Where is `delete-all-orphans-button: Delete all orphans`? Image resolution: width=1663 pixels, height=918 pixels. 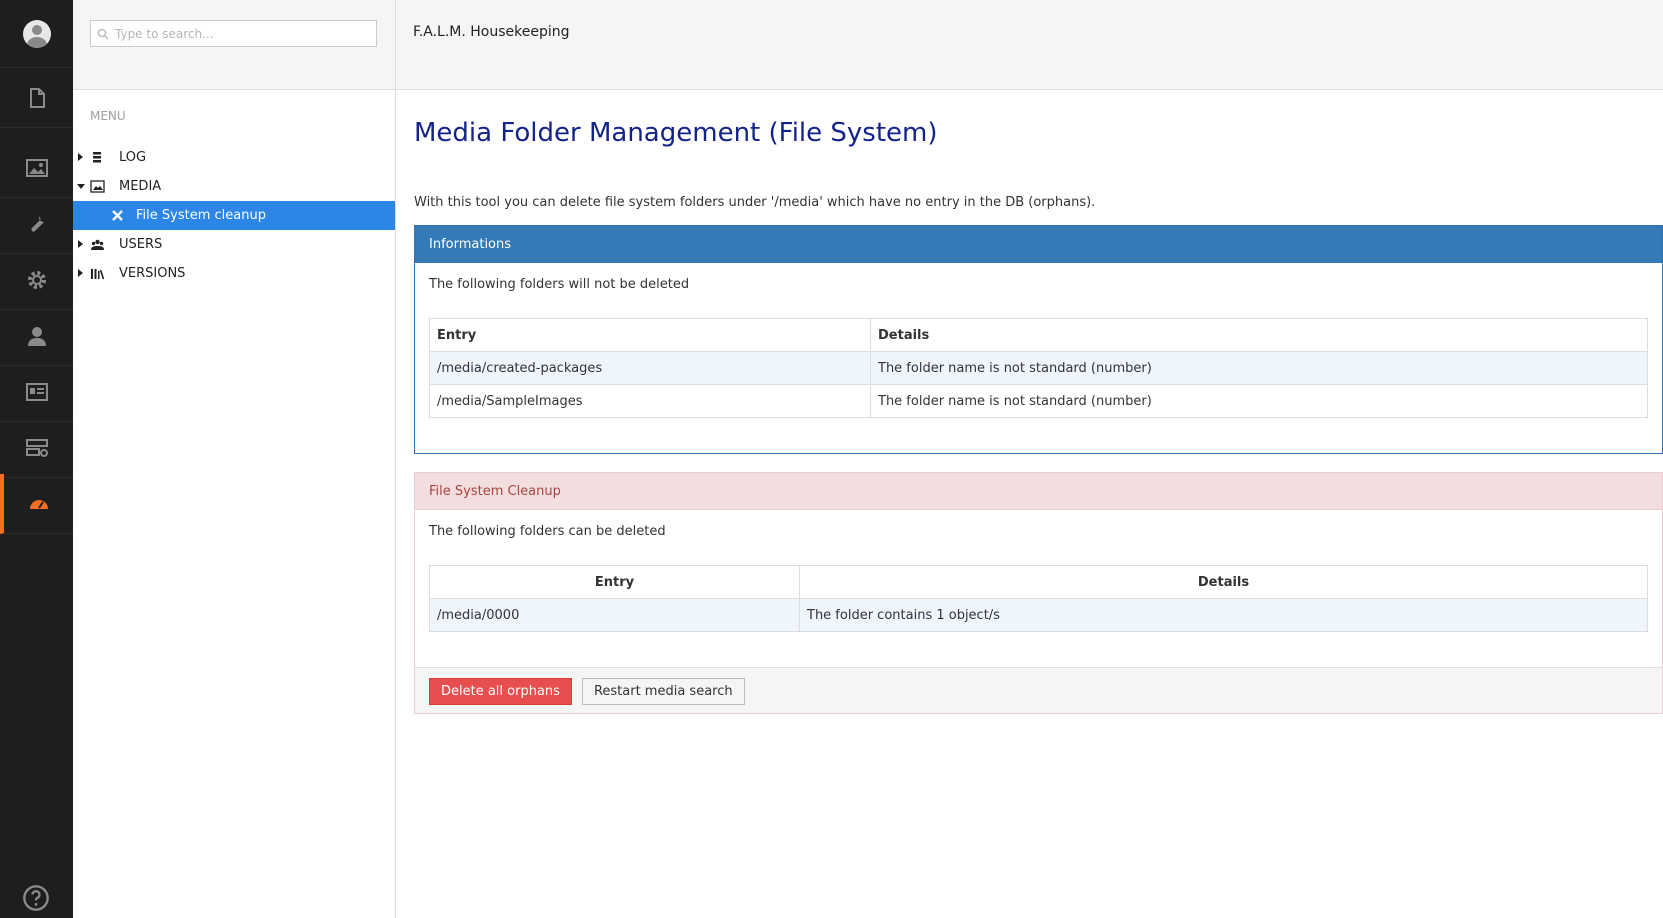 delete-all-orphans-button: Delete all orphans is located at coordinates (500, 691).